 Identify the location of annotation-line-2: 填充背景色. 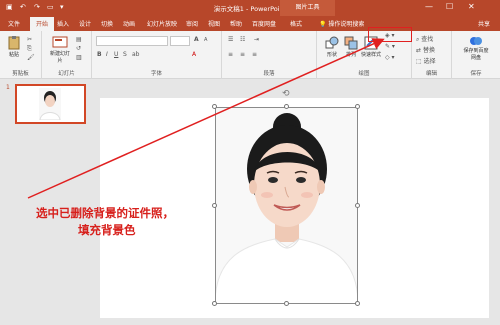
(107, 230).